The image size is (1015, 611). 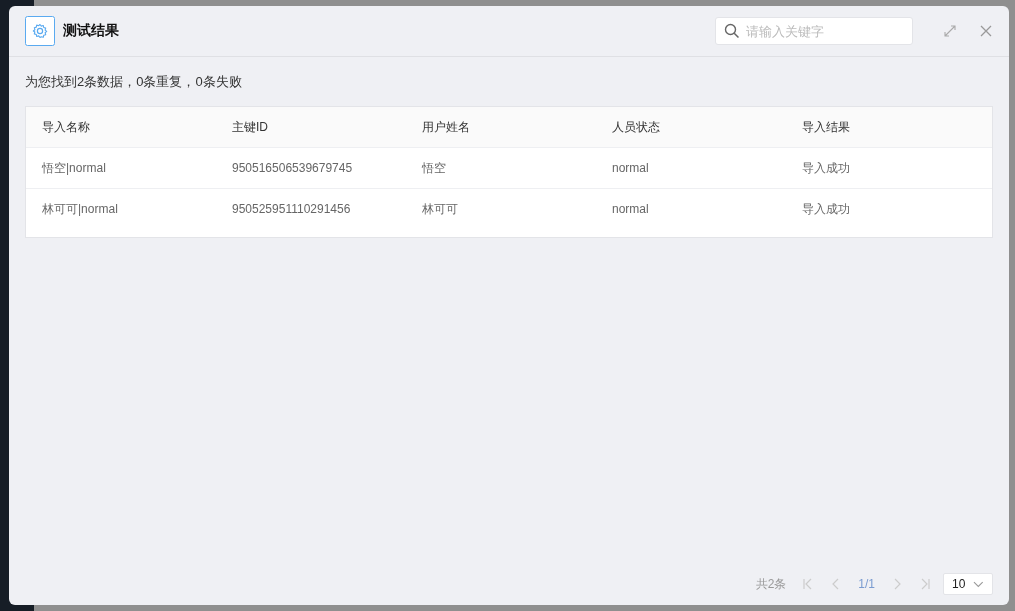 I want to click on table-cell-text: 950525951110291456, so click(x=292, y=209).